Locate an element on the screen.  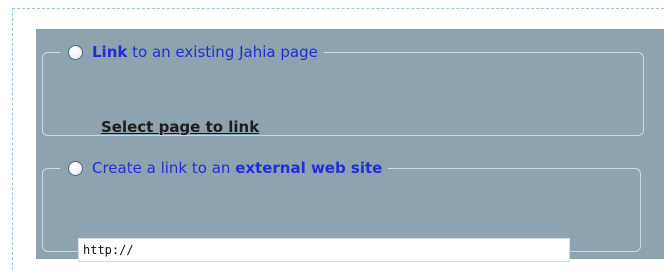
internal-link-legend: Link to an existing Jahia page is located at coordinates (192, 52).